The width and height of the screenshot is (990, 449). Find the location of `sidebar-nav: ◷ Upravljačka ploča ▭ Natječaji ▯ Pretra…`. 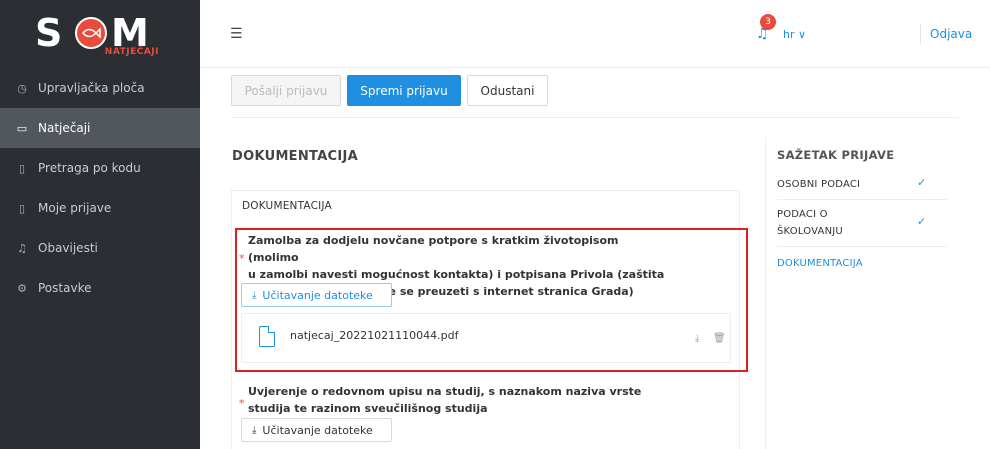

sidebar-nav: ◷ Upravljačka ploča ▭ Natječaji ▯ Pretra… is located at coordinates (100, 188).